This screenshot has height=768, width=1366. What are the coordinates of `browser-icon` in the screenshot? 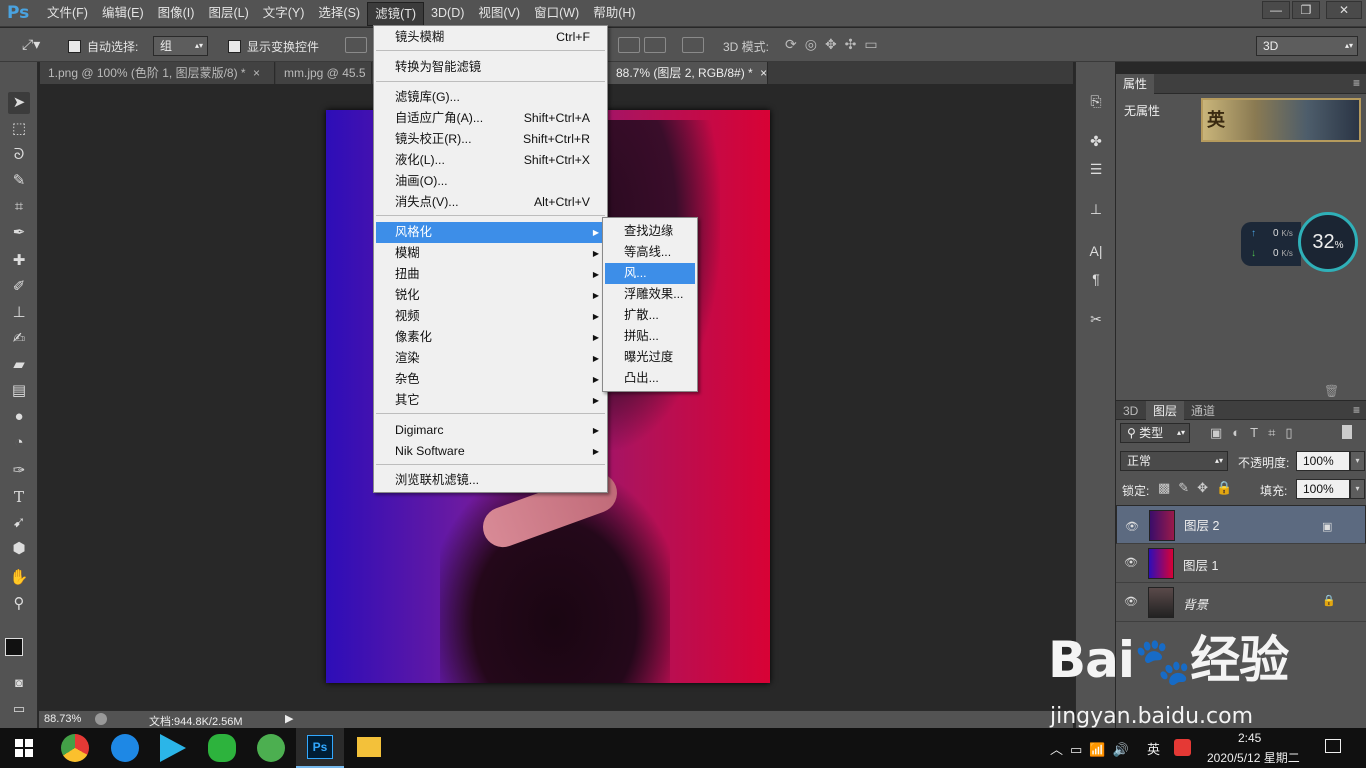 It's located at (271, 748).